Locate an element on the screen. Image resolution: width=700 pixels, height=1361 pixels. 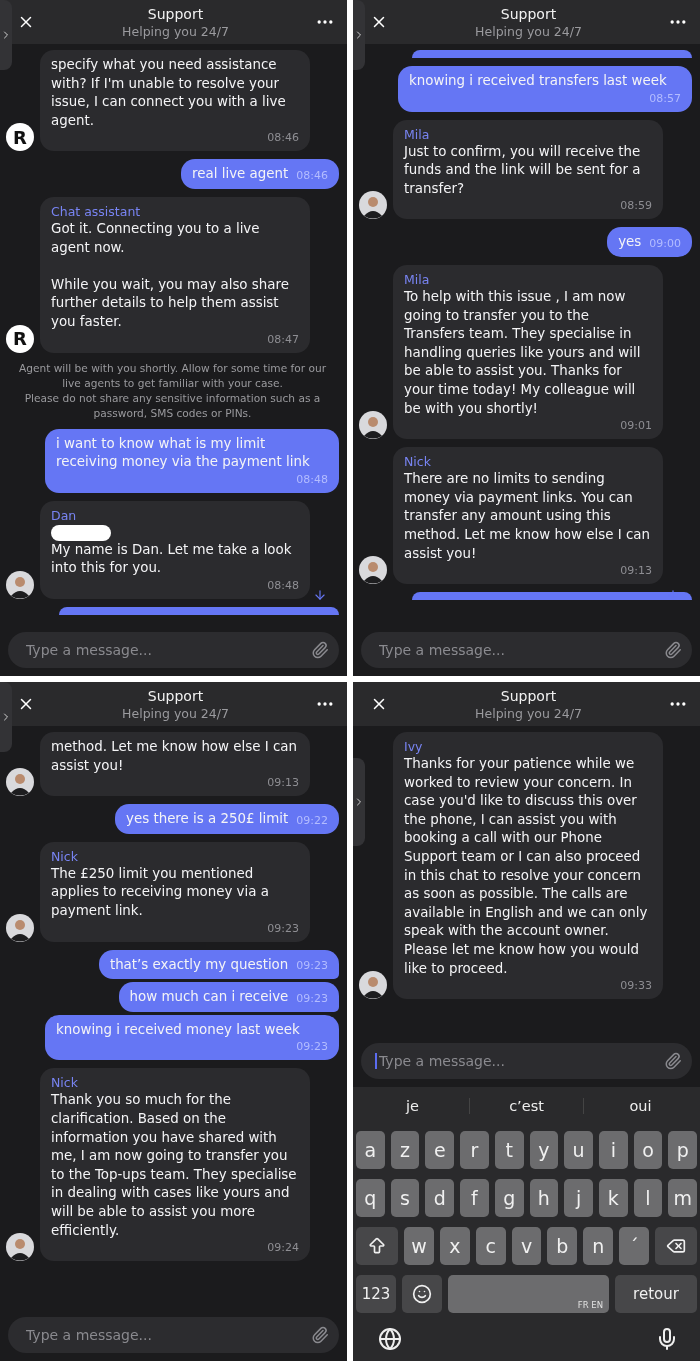
message-time: 09:24 is located at coordinates (282, 1248).